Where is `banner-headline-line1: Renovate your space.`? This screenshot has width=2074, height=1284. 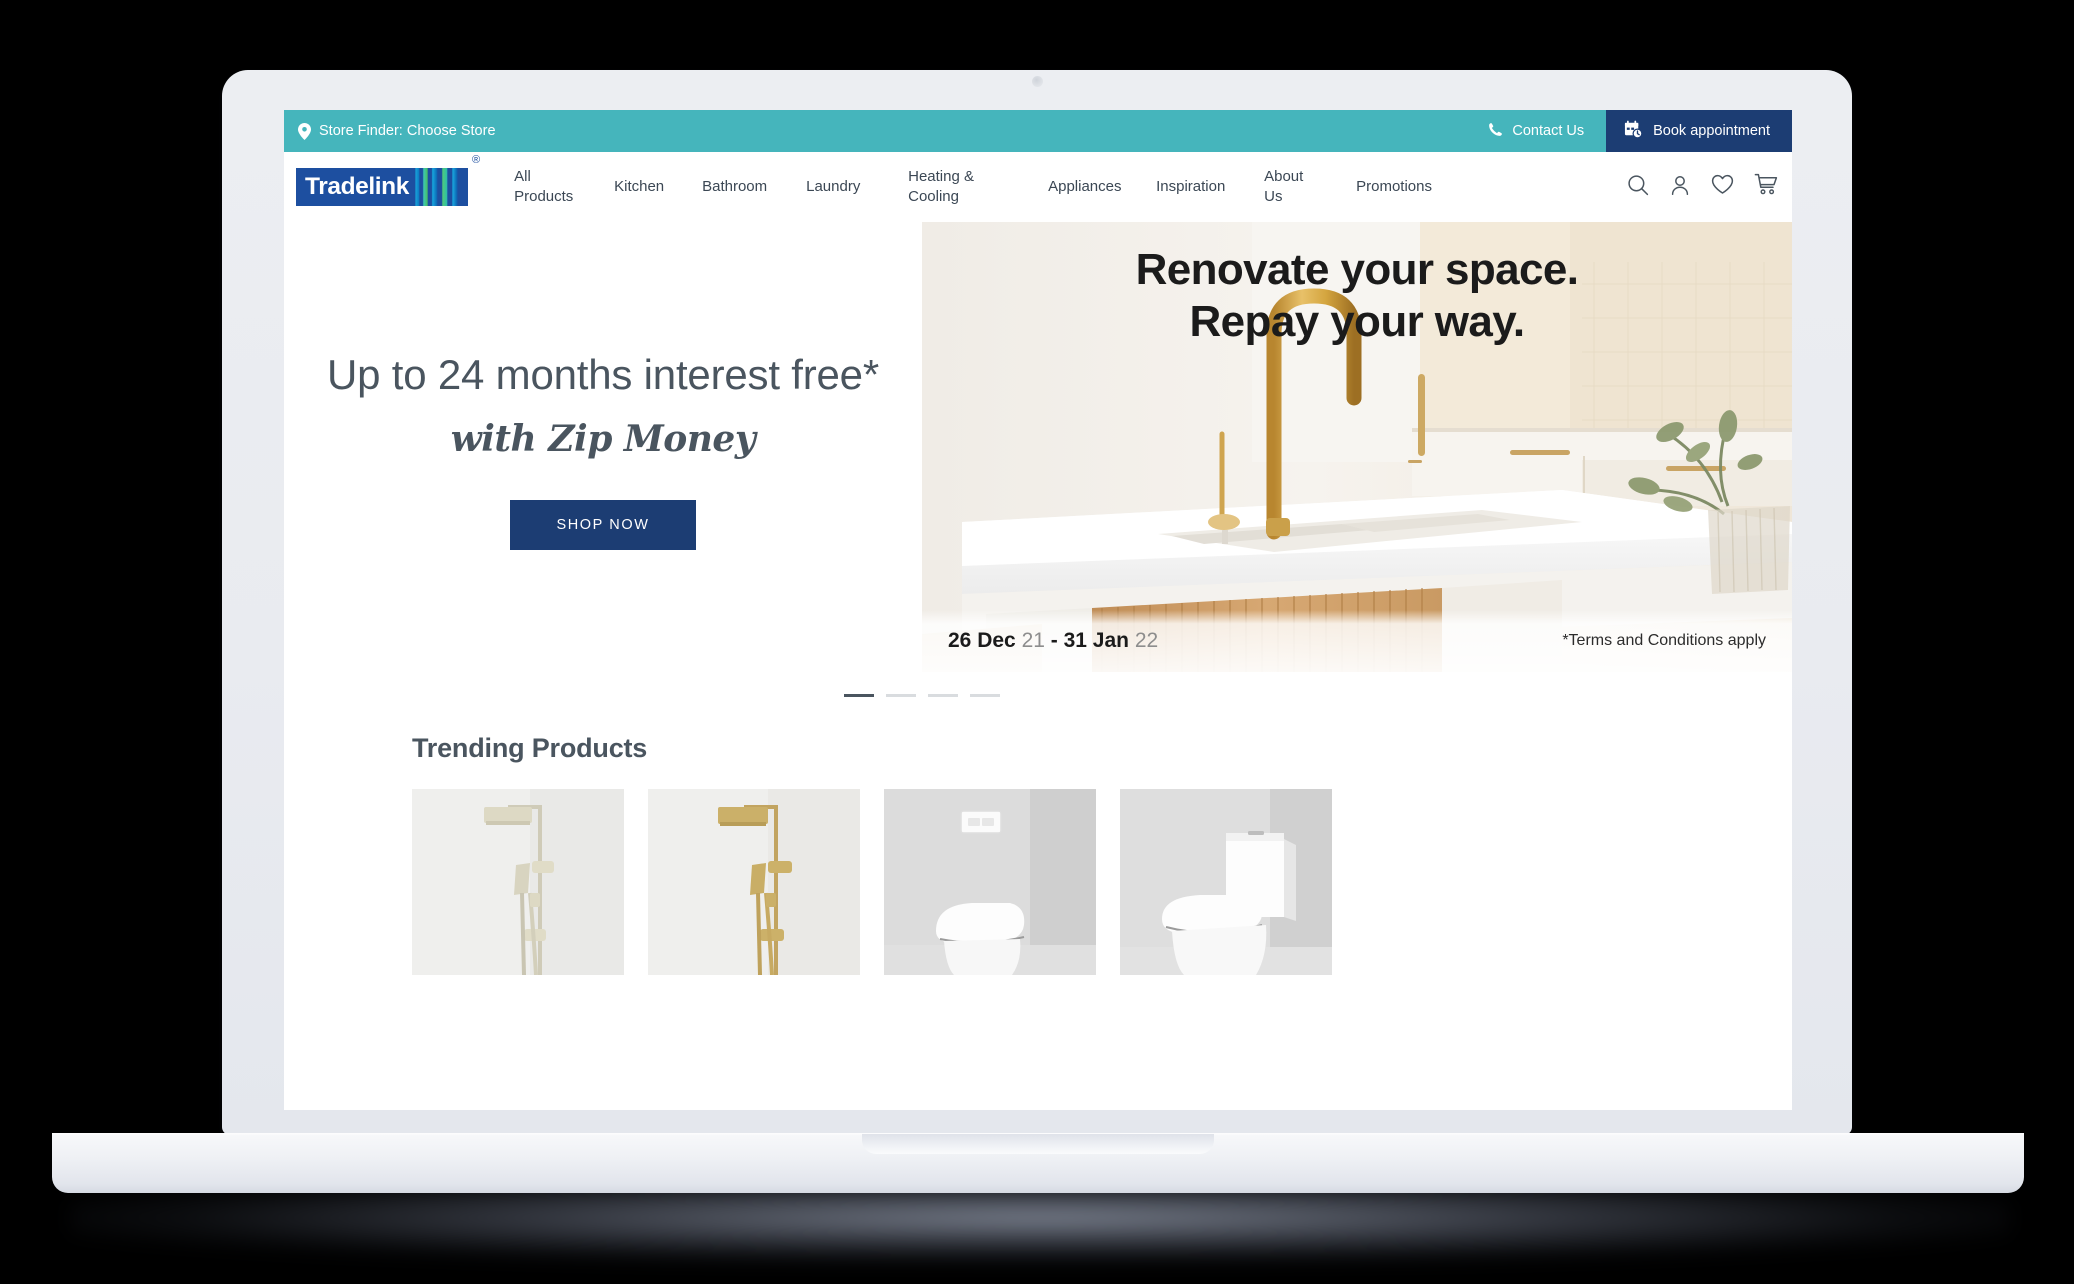
banner-headline-line1: Renovate your space. is located at coordinates (1357, 269).